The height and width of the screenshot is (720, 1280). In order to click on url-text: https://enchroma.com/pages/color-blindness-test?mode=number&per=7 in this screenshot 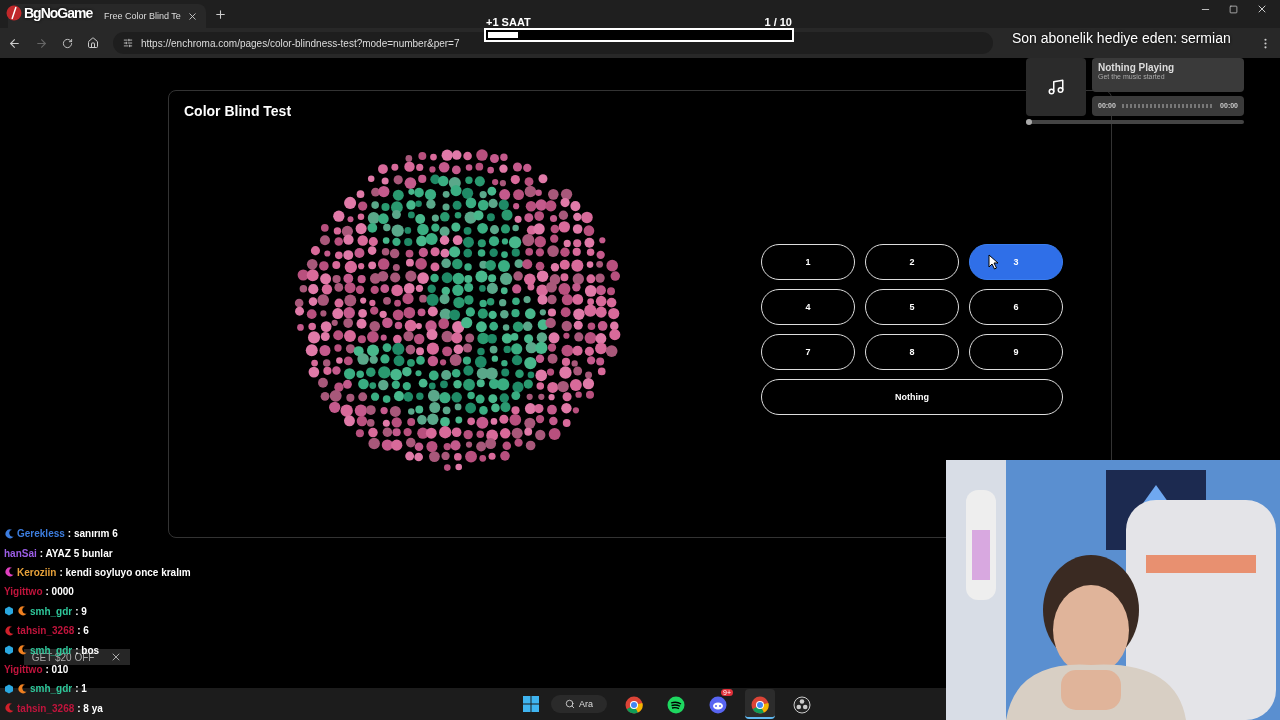, I will do `click(300, 43)`.